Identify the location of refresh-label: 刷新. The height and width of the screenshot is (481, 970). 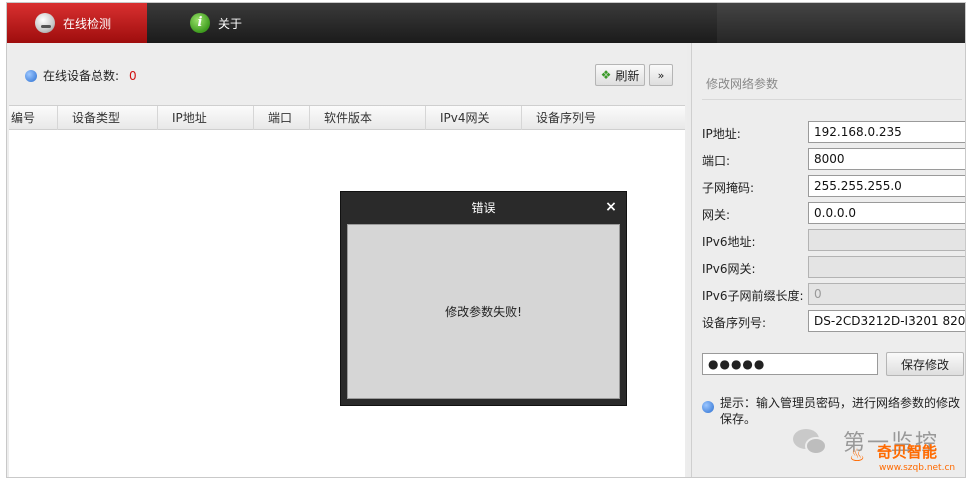
(627, 75).